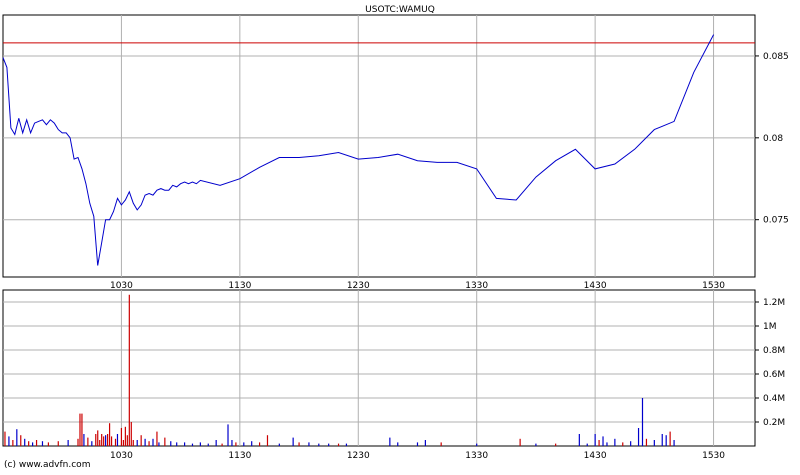 The height and width of the screenshot is (475, 800). What do you see at coordinates (774, 303) in the screenshot?
I see `volume-y-tick-label: 1.2M` at bounding box center [774, 303].